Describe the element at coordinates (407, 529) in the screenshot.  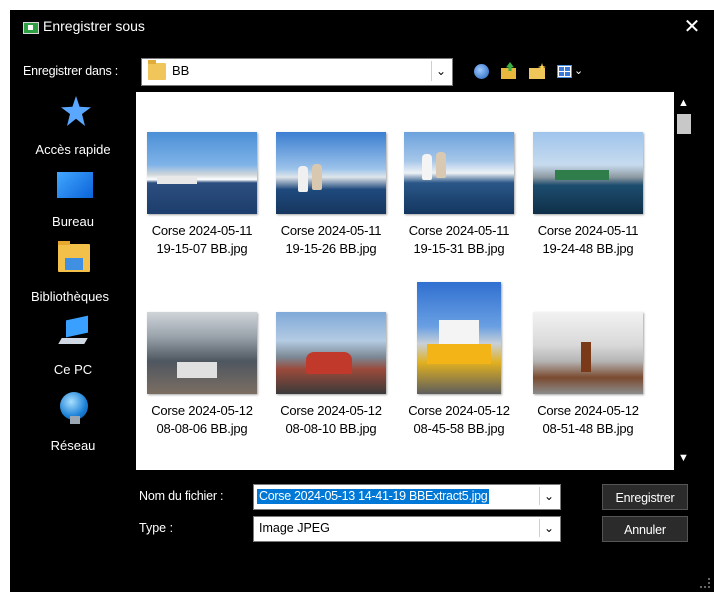
I see `type-dropdown: Image JPEG ⌄` at that location.